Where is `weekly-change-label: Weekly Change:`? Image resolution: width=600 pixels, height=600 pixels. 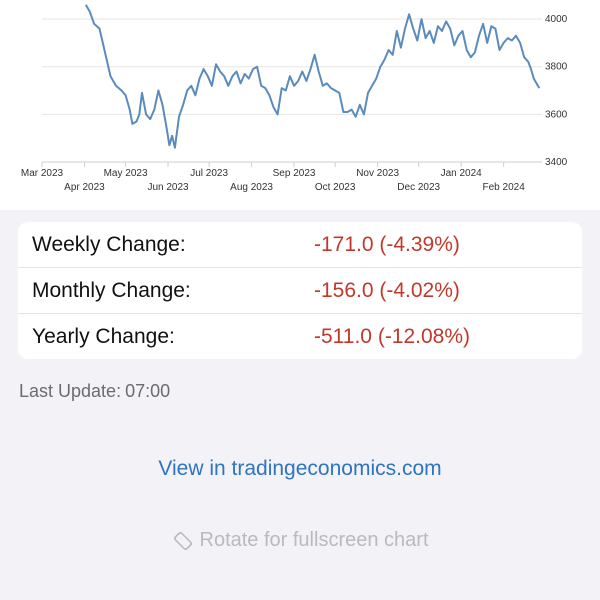 weekly-change-label: Weekly Change: is located at coordinates (109, 244).